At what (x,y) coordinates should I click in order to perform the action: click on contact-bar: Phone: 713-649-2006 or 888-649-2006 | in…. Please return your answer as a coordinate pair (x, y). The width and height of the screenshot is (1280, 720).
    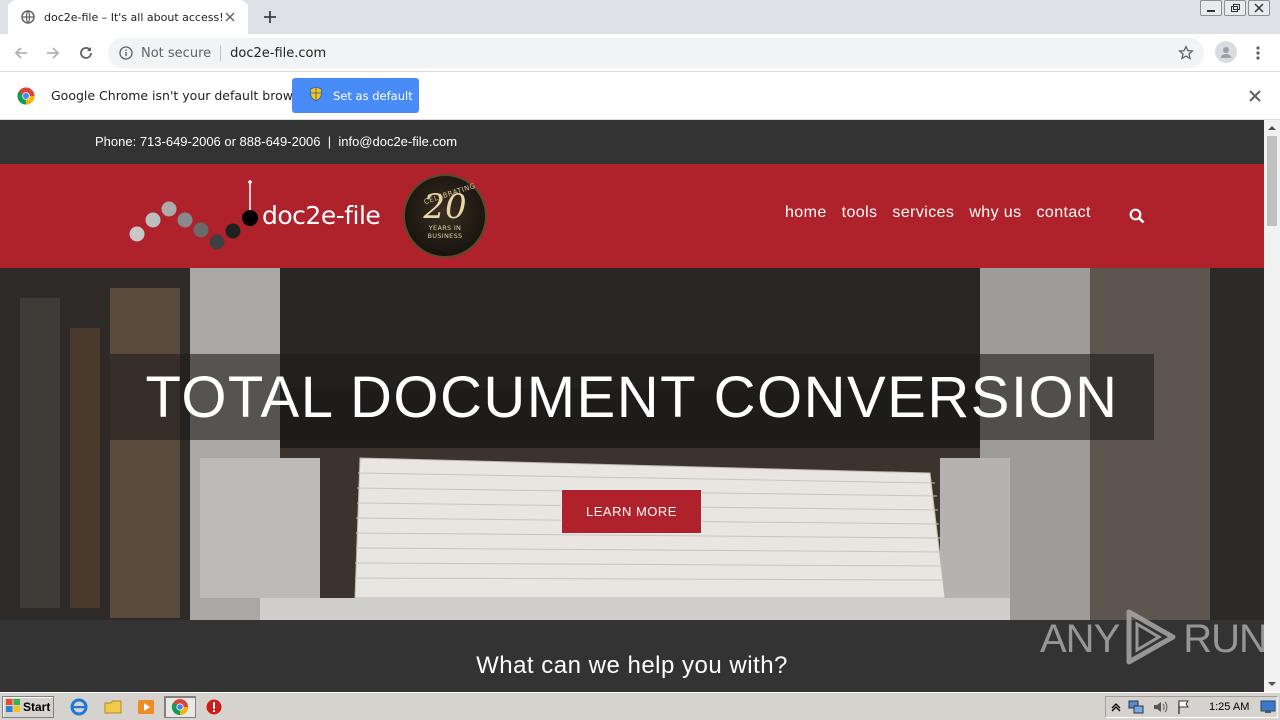
    Looking at the image, I should click on (632, 142).